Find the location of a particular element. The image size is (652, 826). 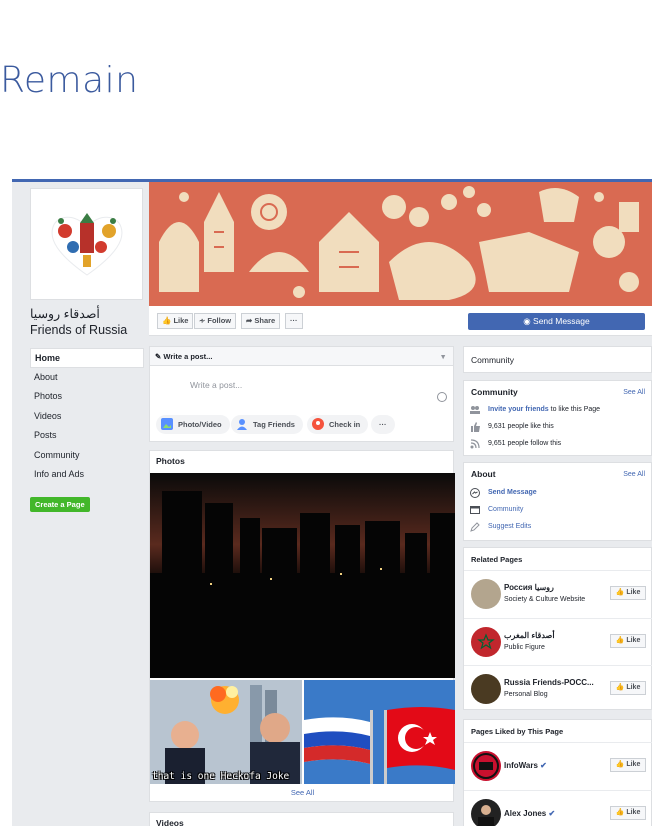

community-tab: Community is located at coordinates (557, 359).